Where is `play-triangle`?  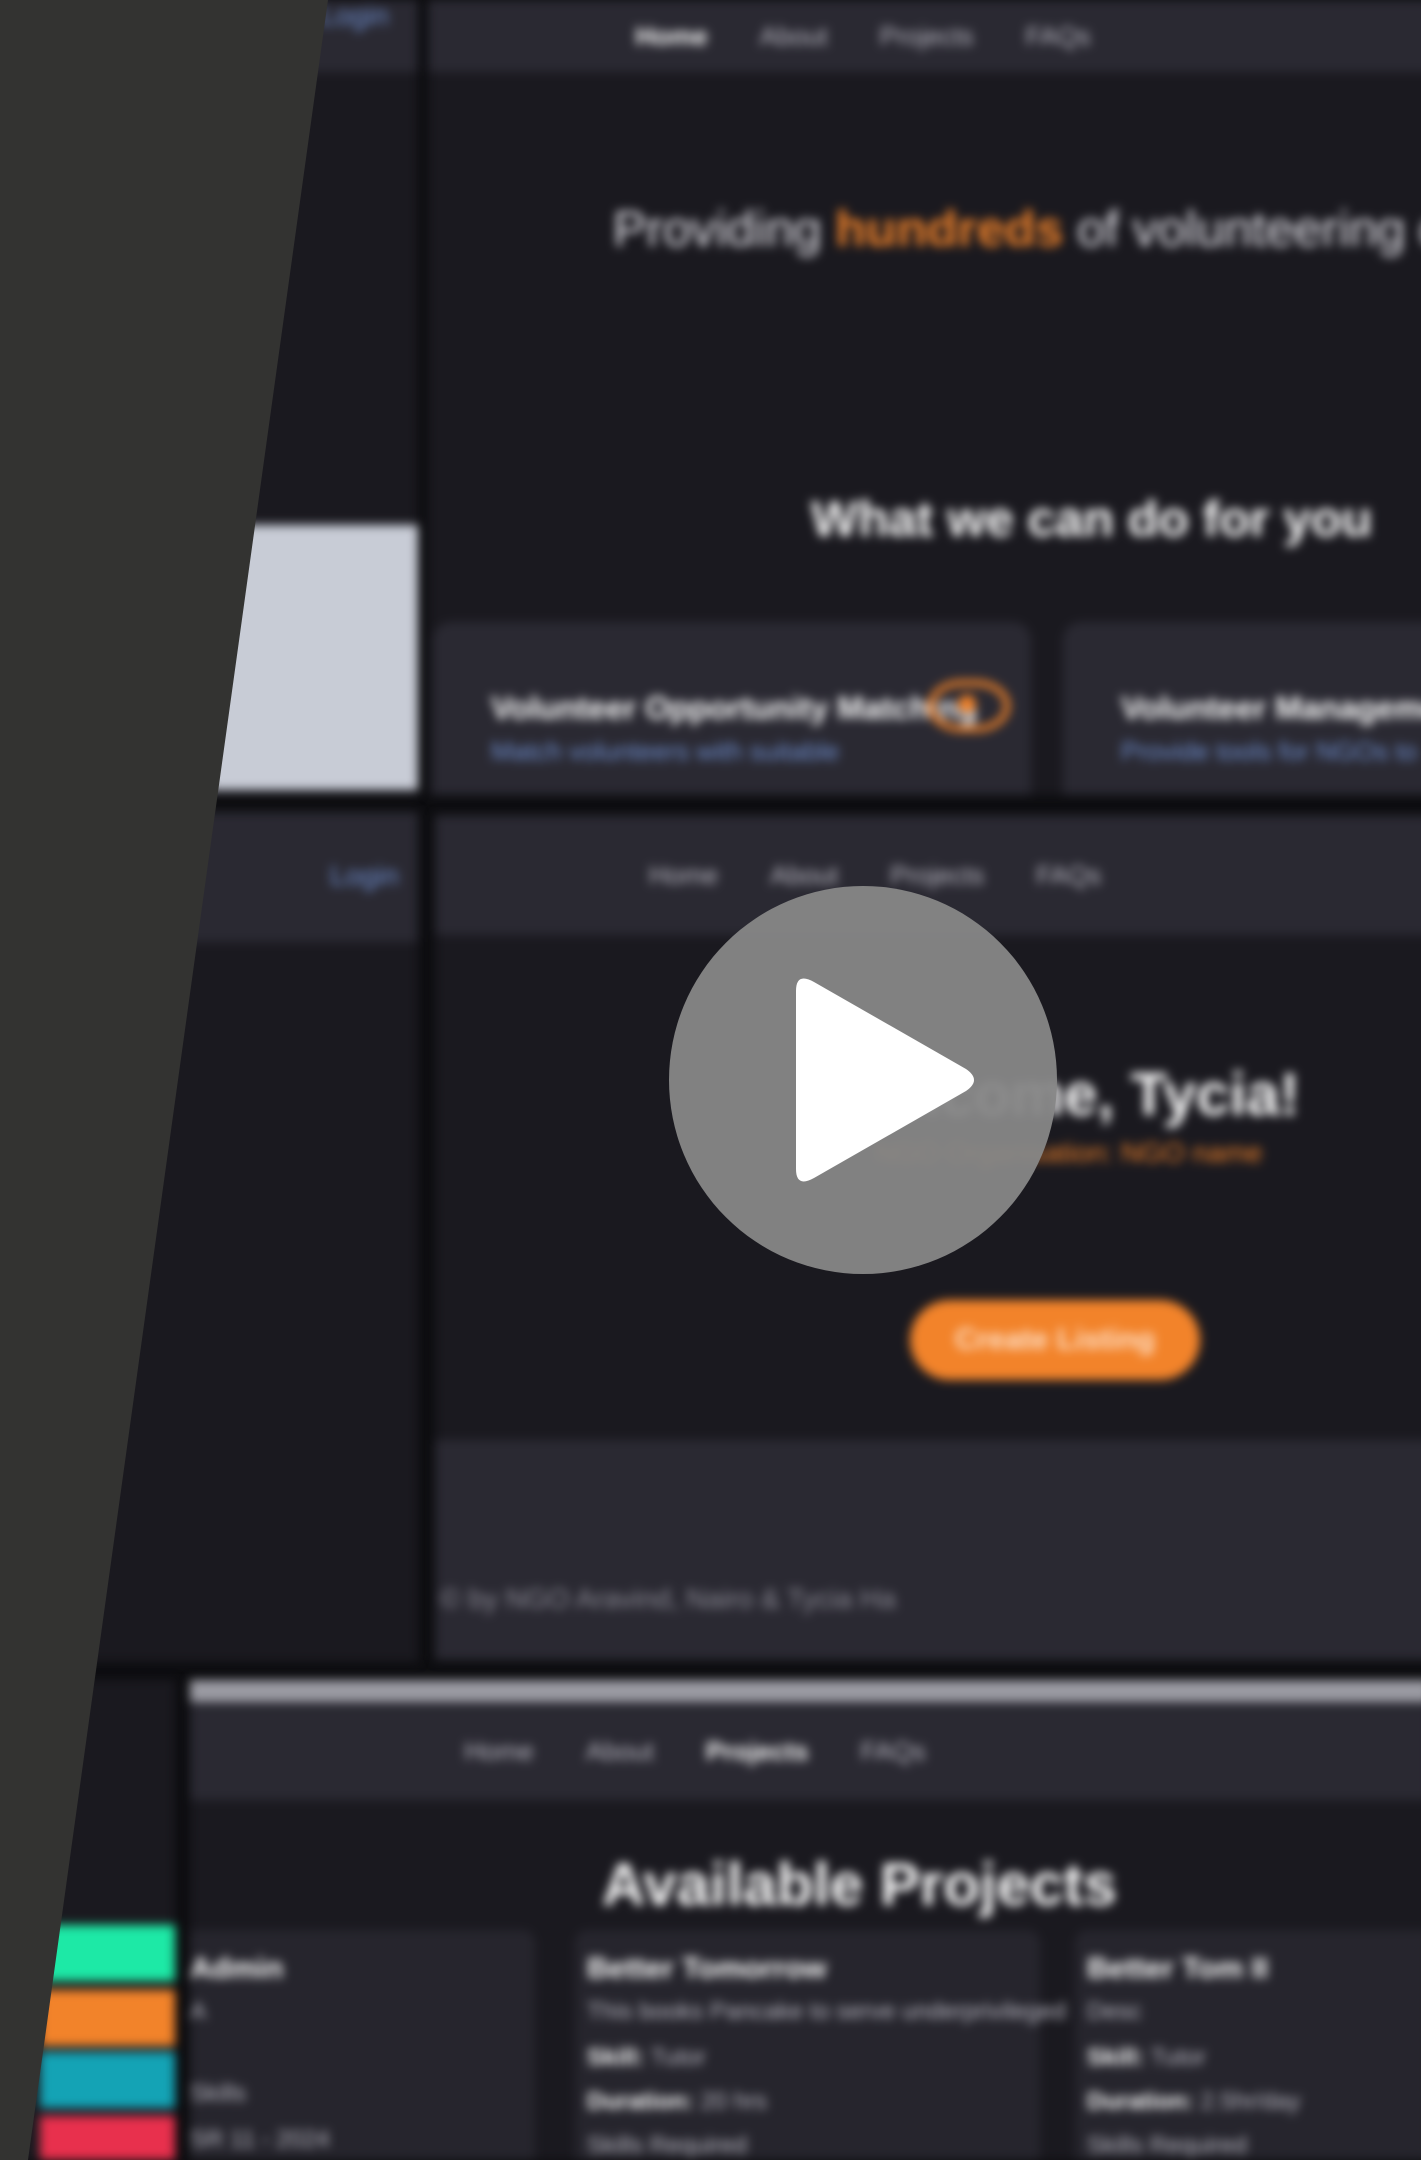
play-triangle is located at coordinates (885, 1080).